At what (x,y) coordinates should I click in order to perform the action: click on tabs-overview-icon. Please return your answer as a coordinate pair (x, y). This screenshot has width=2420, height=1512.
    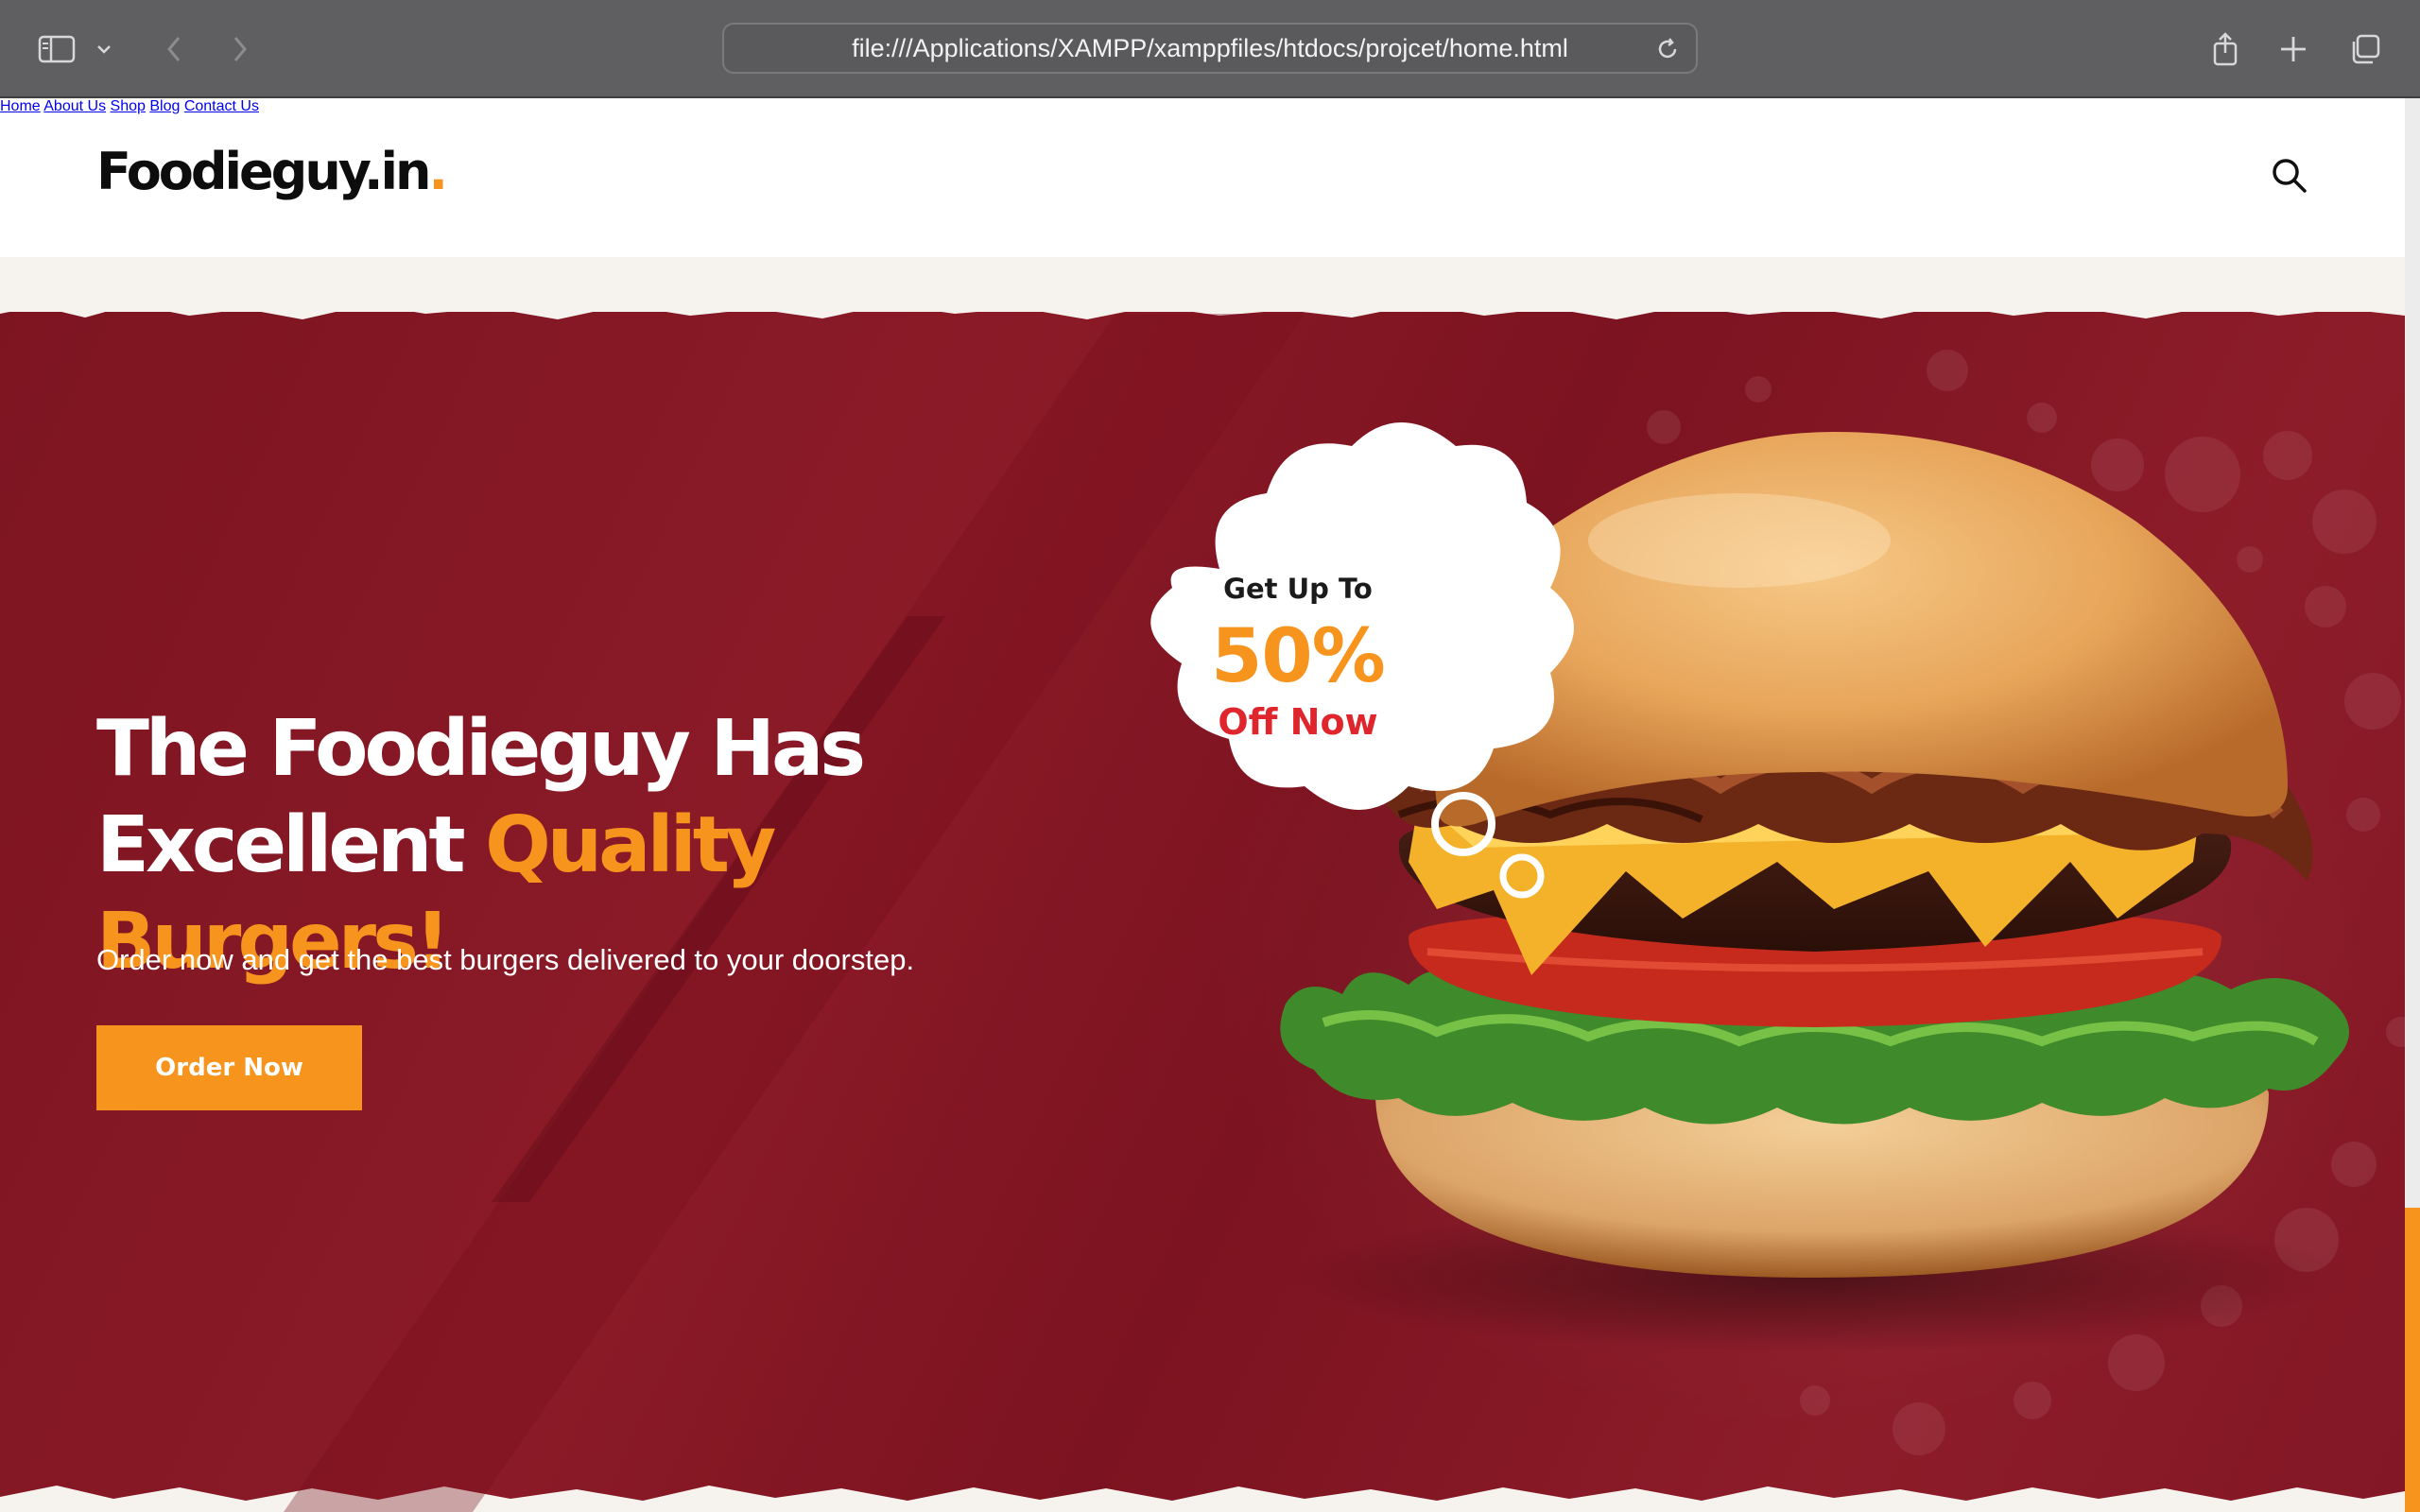
    Looking at the image, I should click on (2366, 49).